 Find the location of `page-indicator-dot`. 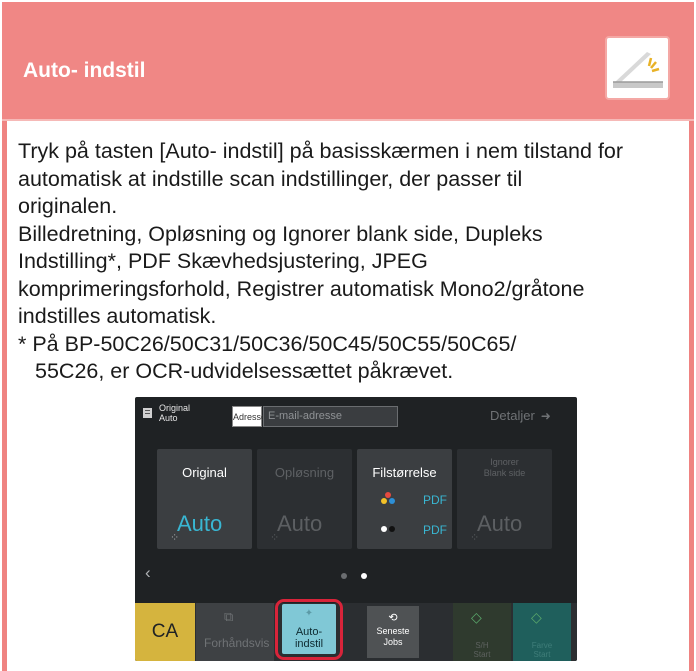

page-indicator-dot is located at coordinates (344, 576).